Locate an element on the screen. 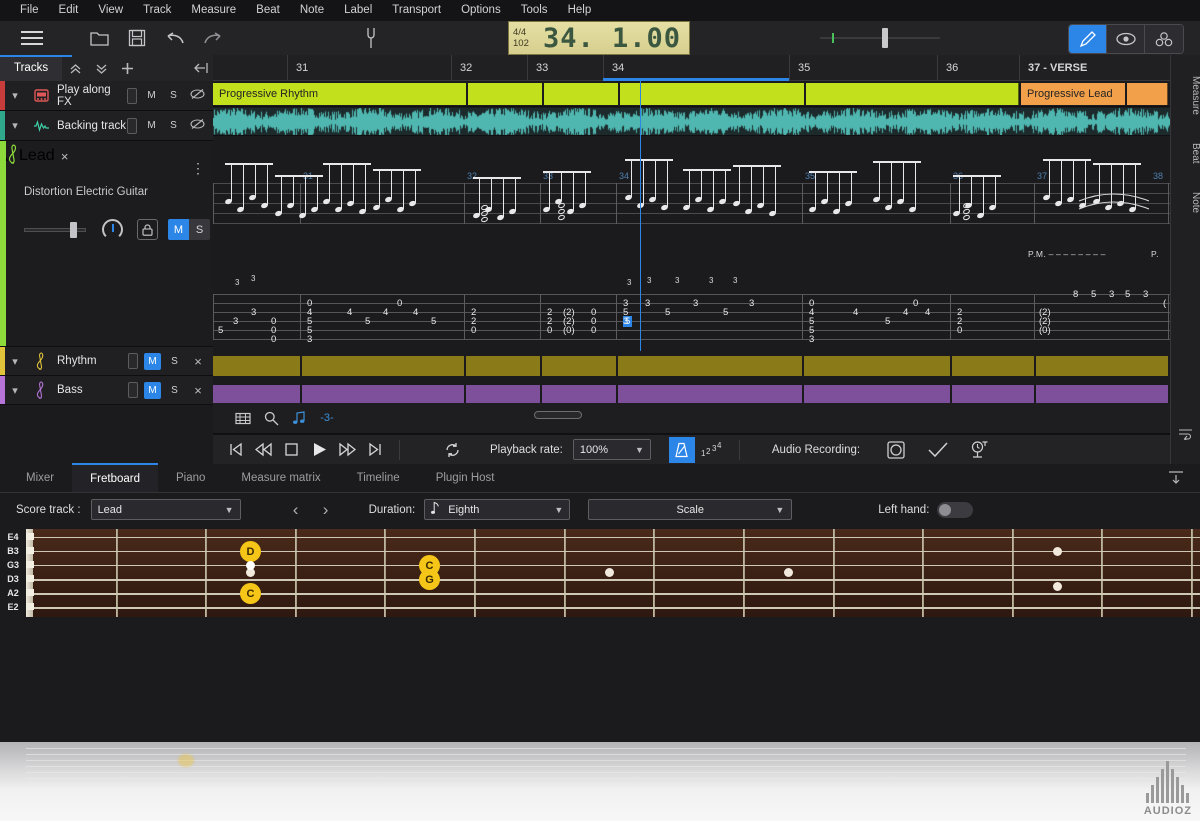 Image resolution: width=1200 pixels, height=821 pixels. skip-end-icon is located at coordinates (375, 450).